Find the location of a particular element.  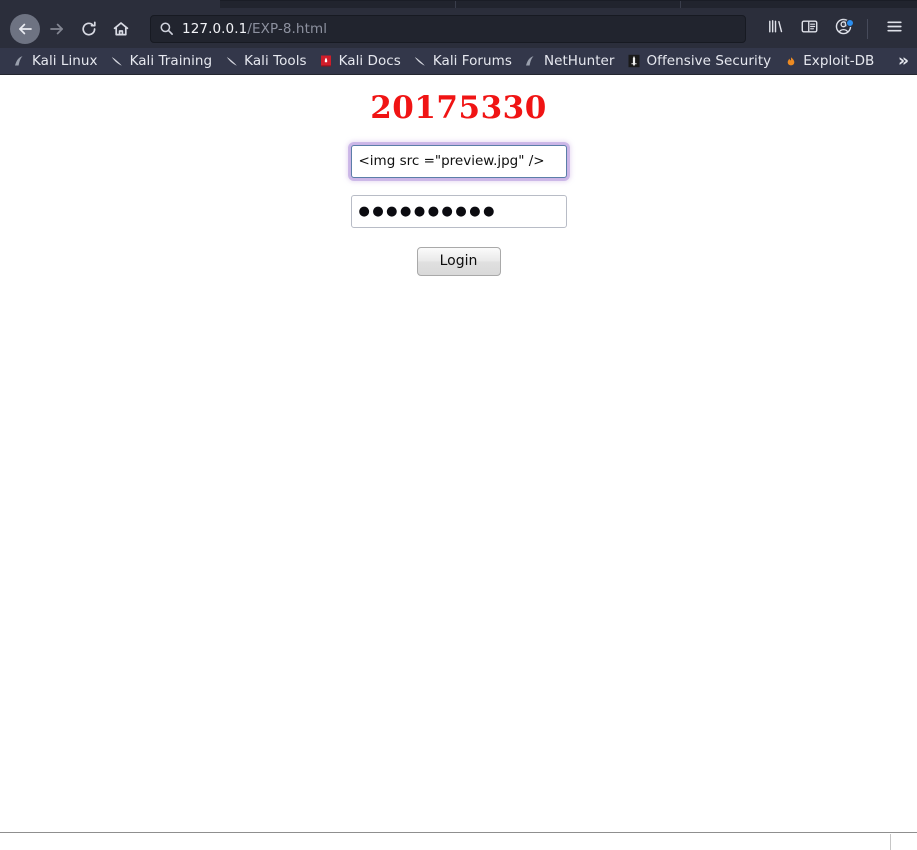

reload-icon is located at coordinates (89, 29).